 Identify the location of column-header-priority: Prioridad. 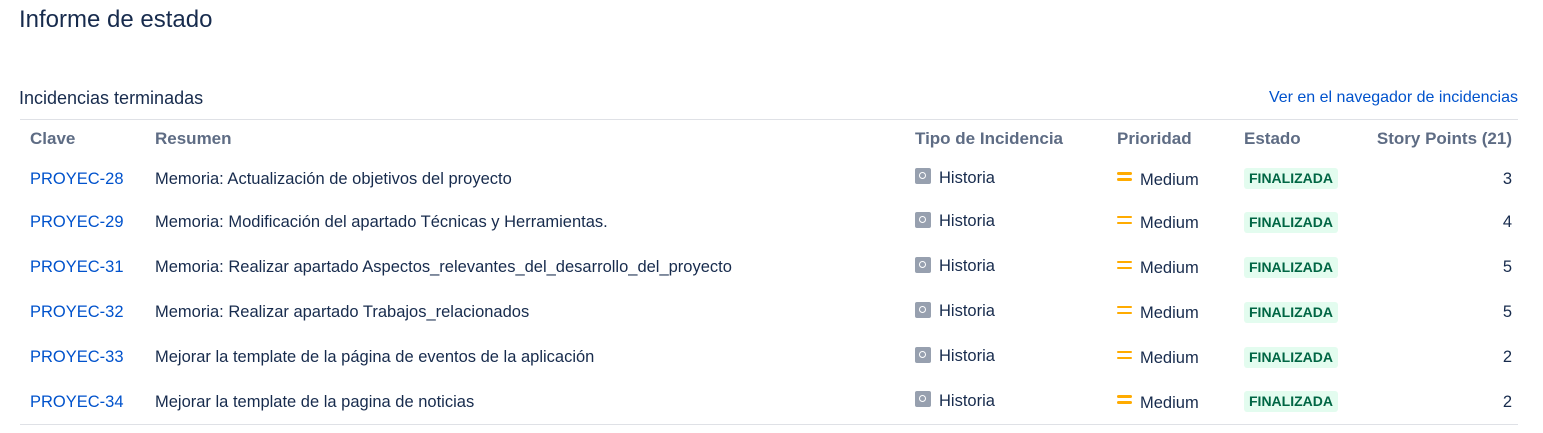
(1170, 139).